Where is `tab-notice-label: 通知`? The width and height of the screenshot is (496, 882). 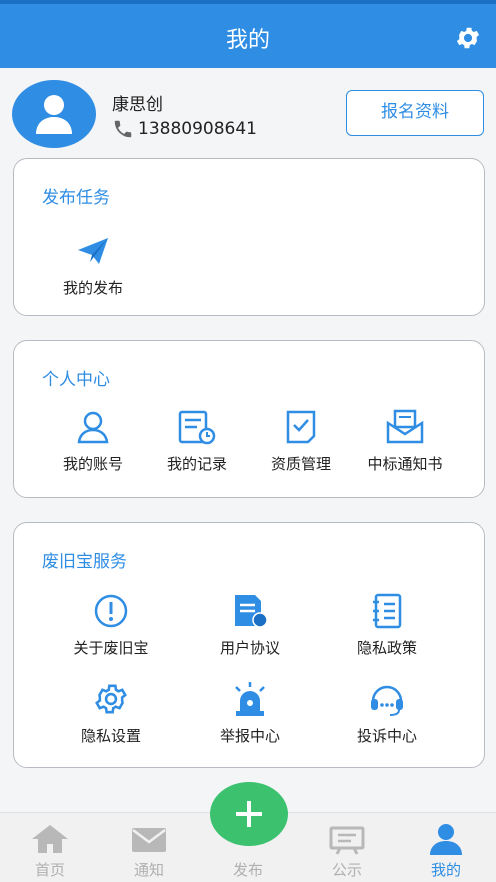
tab-notice-label: 通知 is located at coordinates (148, 870).